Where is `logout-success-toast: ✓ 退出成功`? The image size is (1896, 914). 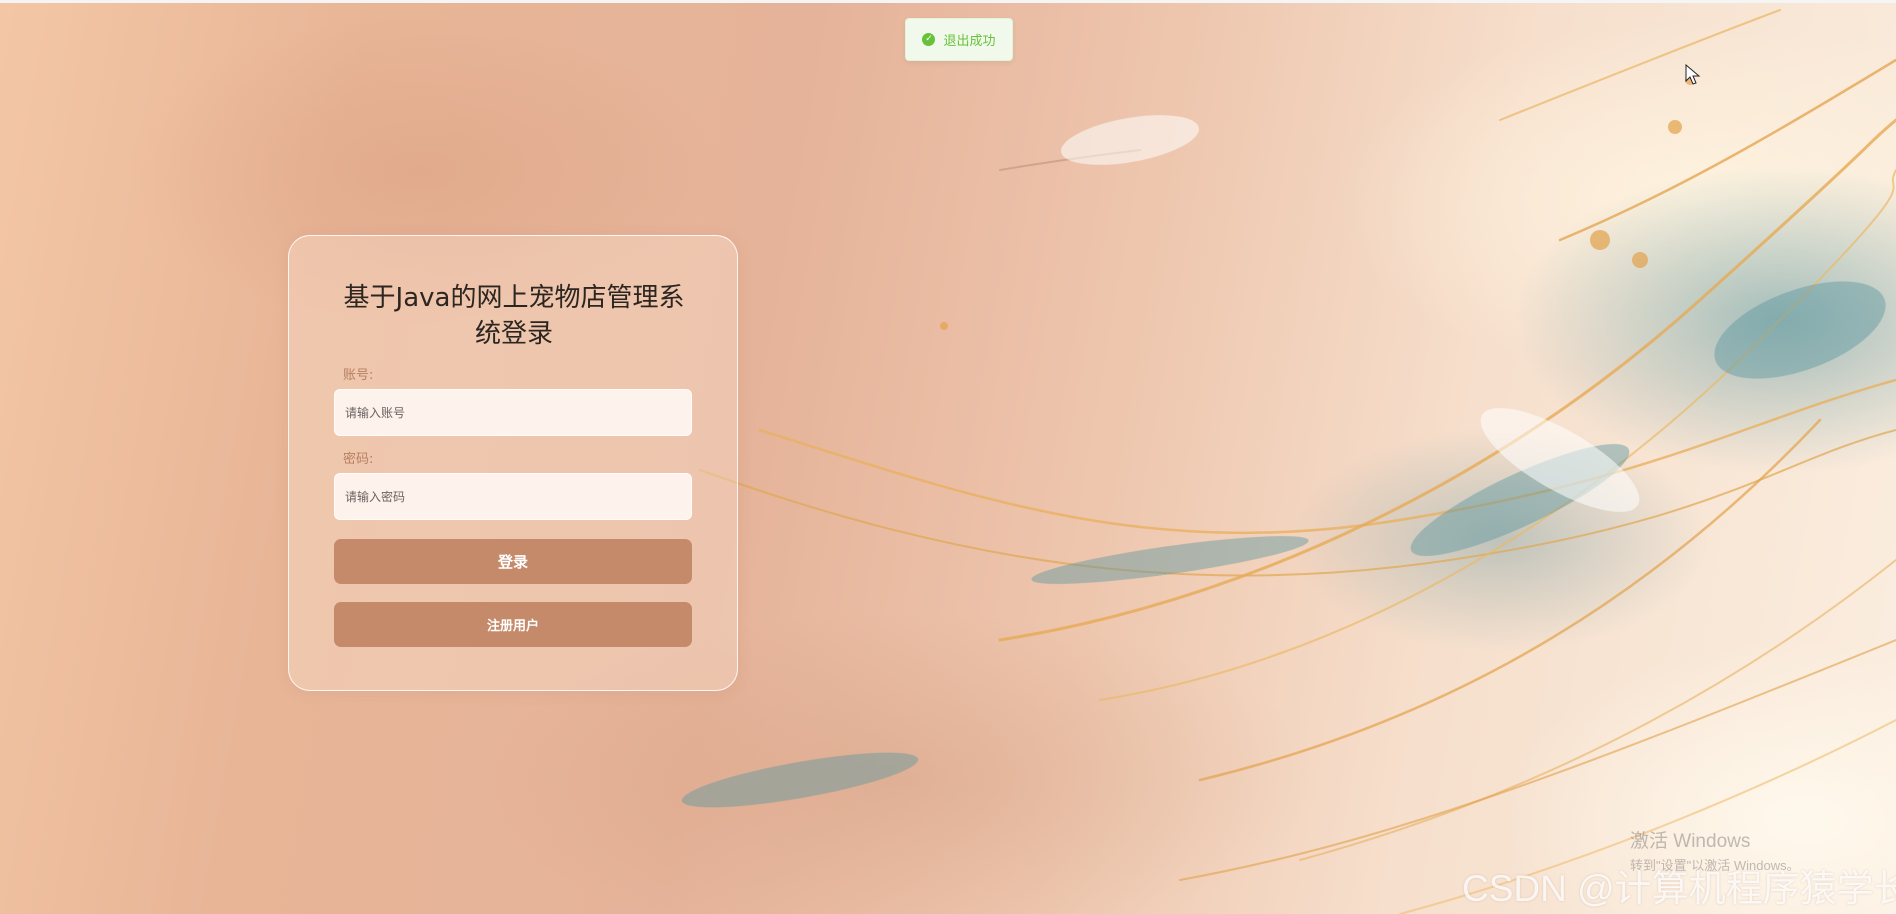
logout-success-toast: ✓ 退出成功 is located at coordinates (959, 39).